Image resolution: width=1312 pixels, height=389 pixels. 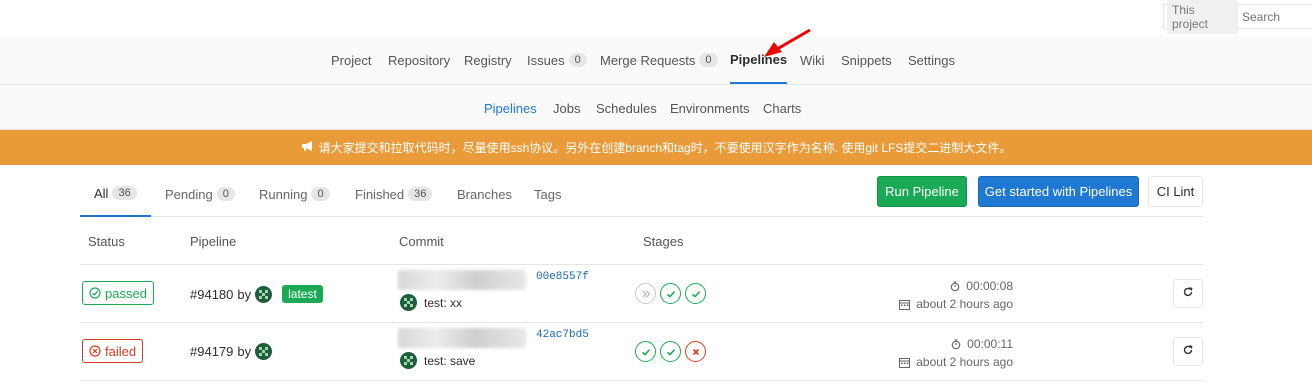 I want to click on get-started-button: Get started with Pipelines, so click(x=1058, y=191).